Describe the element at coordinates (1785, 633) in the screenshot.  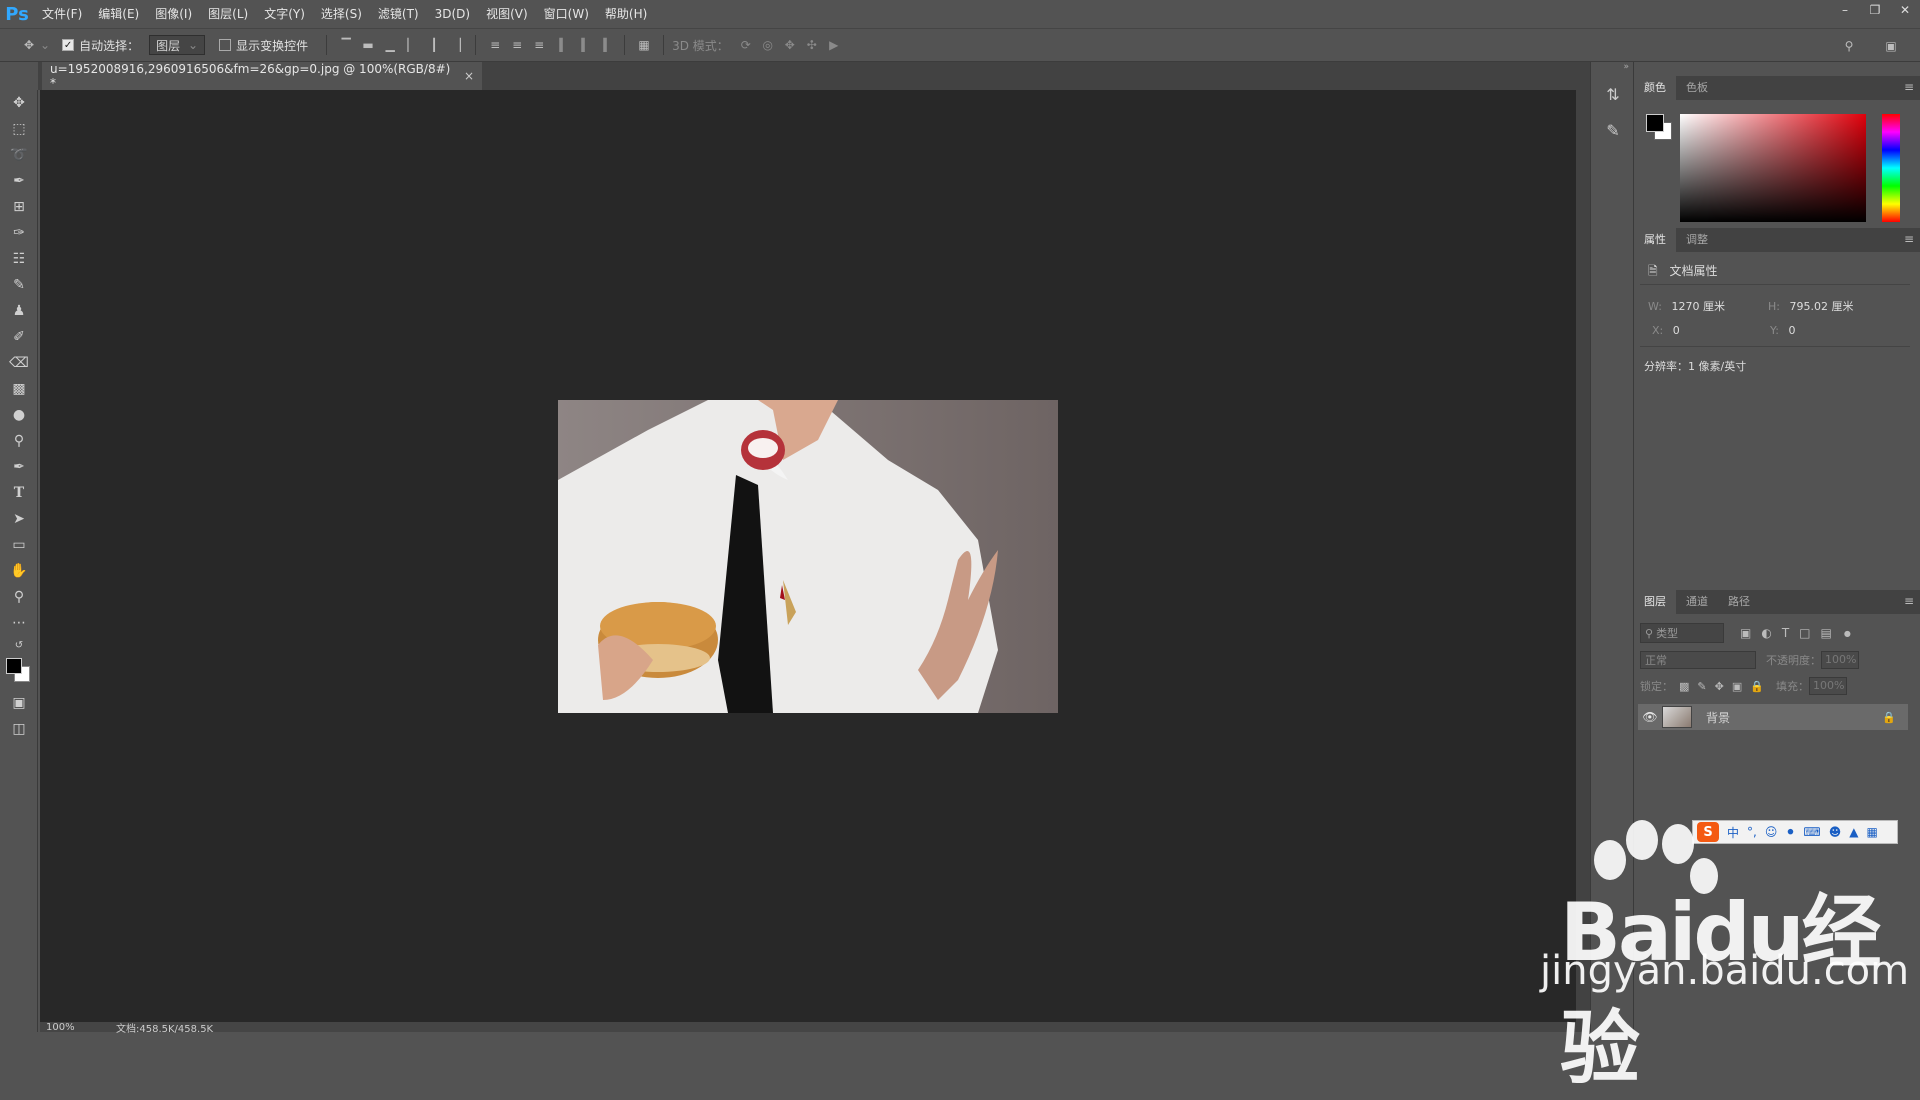
I see `filter-type-icon: T` at that location.